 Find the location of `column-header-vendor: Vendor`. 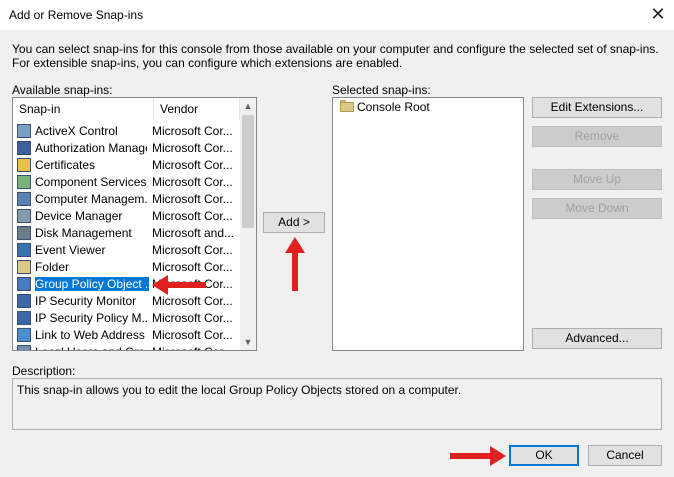

column-header-vendor: Vendor is located at coordinates (197, 109).